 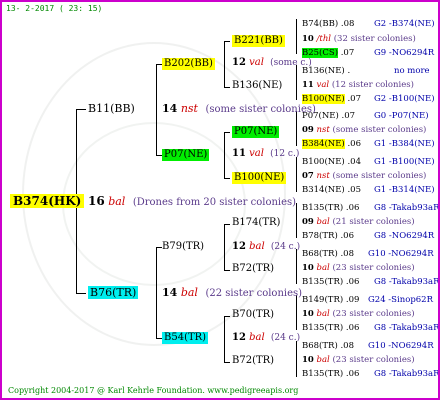 I want to click on ancestor-name: P07(NE), so click(x=256, y=132).